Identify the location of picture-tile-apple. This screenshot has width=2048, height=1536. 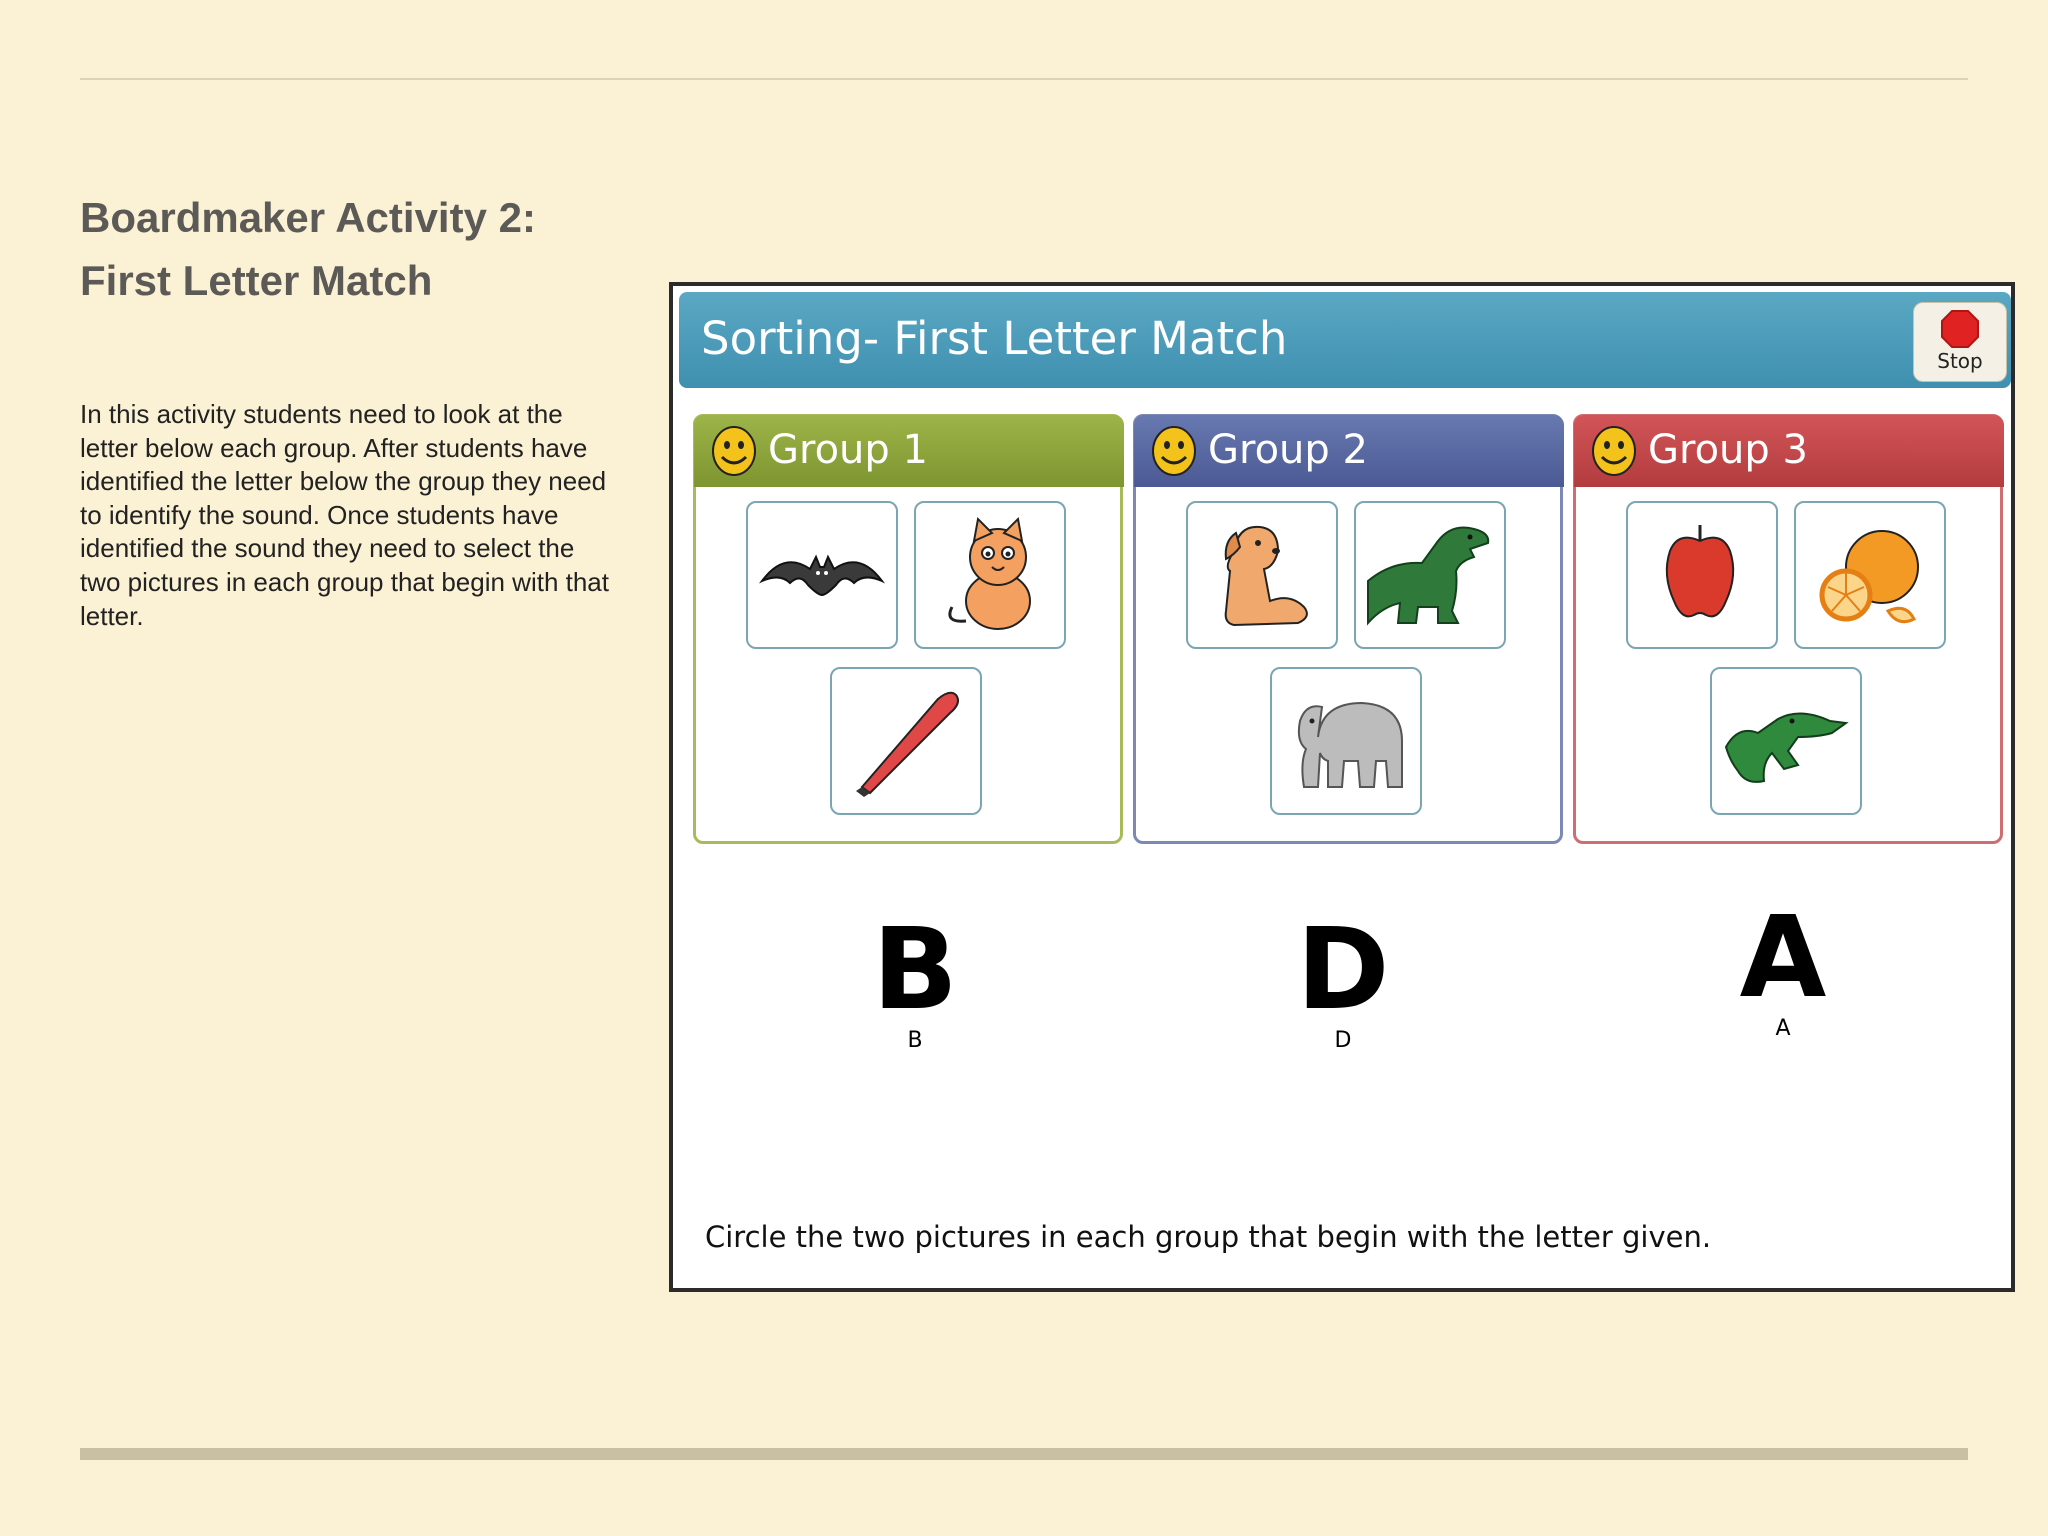
(1702, 575).